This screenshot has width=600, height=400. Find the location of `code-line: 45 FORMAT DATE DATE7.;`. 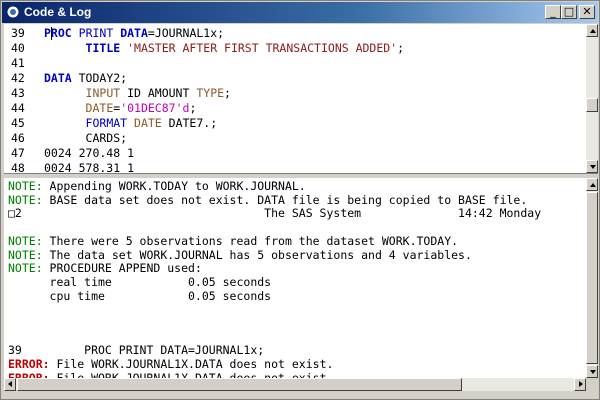

code-line: 45 FORMAT DATE DATE7.; is located at coordinates (114, 123).